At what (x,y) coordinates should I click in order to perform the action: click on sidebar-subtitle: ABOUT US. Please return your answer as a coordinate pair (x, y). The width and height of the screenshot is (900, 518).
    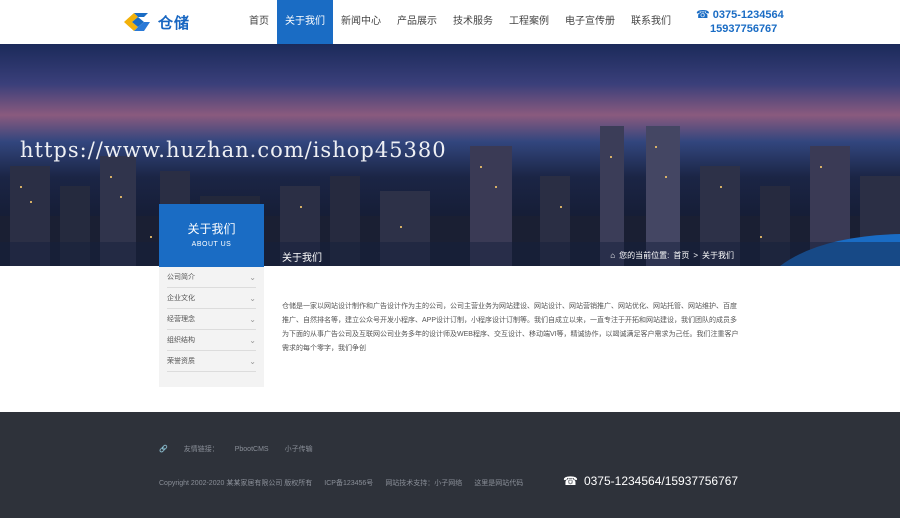
    Looking at the image, I should click on (211, 244).